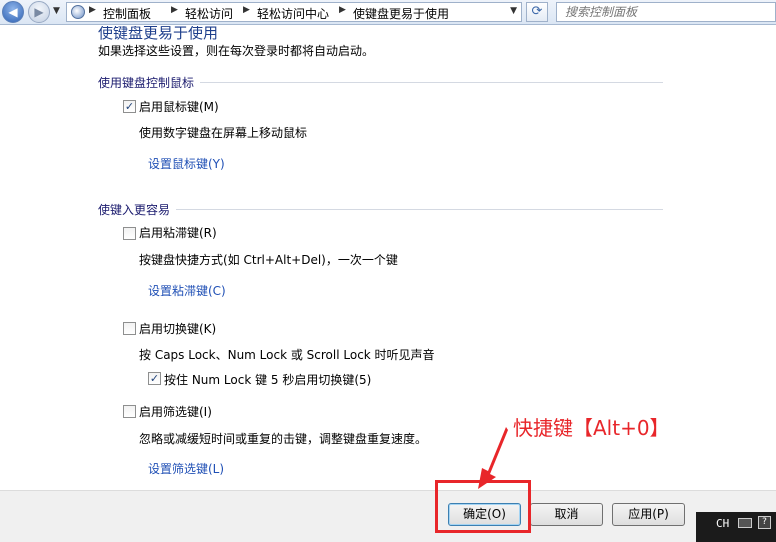 Image resolution: width=776 pixels, height=542 pixels. Describe the element at coordinates (78, 12) in the screenshot. I see `control-panel-icon` at that location.